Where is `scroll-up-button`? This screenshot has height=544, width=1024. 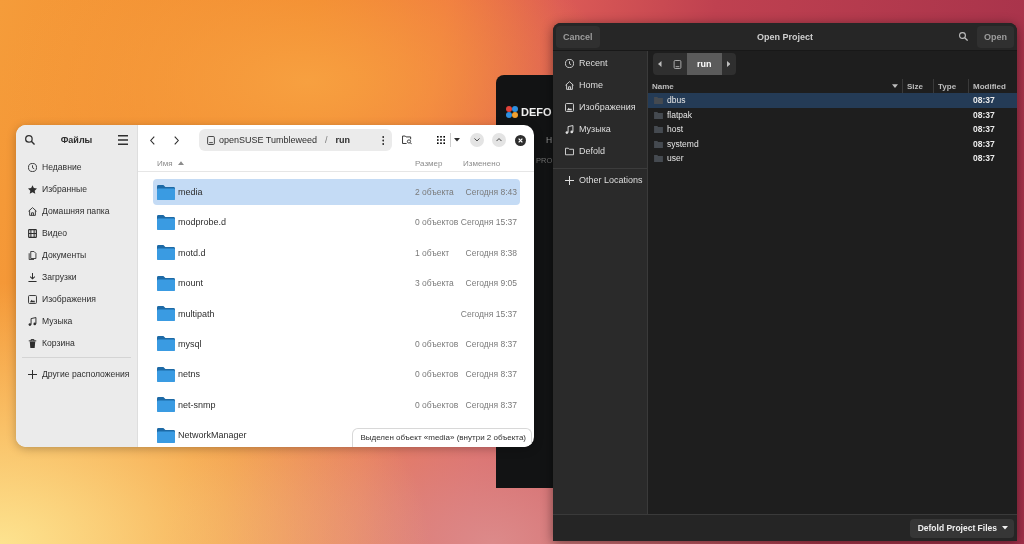 scroll-up-button is located at coordinates (499, 140).